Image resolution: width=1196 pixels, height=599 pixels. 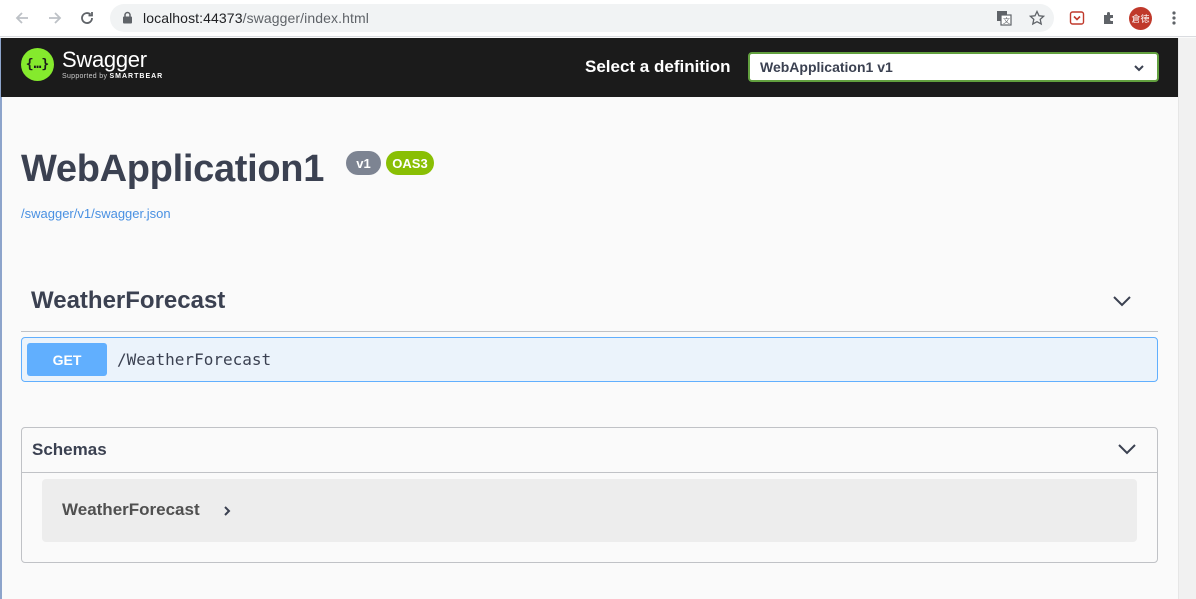 What do you see at coordinates (589, 359) in the screenshot?
I see `operation-get-weatherforecast: GET /WeatherForecast` at bounding box center [589, 359].